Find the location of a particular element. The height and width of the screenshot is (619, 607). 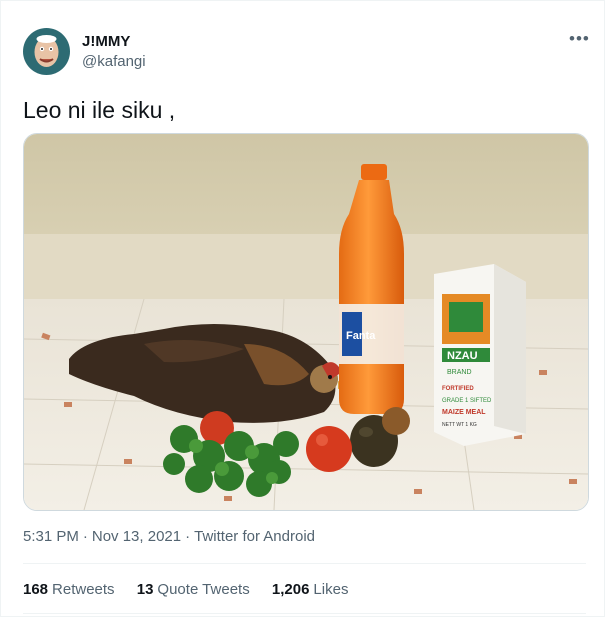

engagement-stats: 168 Retweets 13 Quote Tweets 1,206 Likes is located at coordinates (194, 589).